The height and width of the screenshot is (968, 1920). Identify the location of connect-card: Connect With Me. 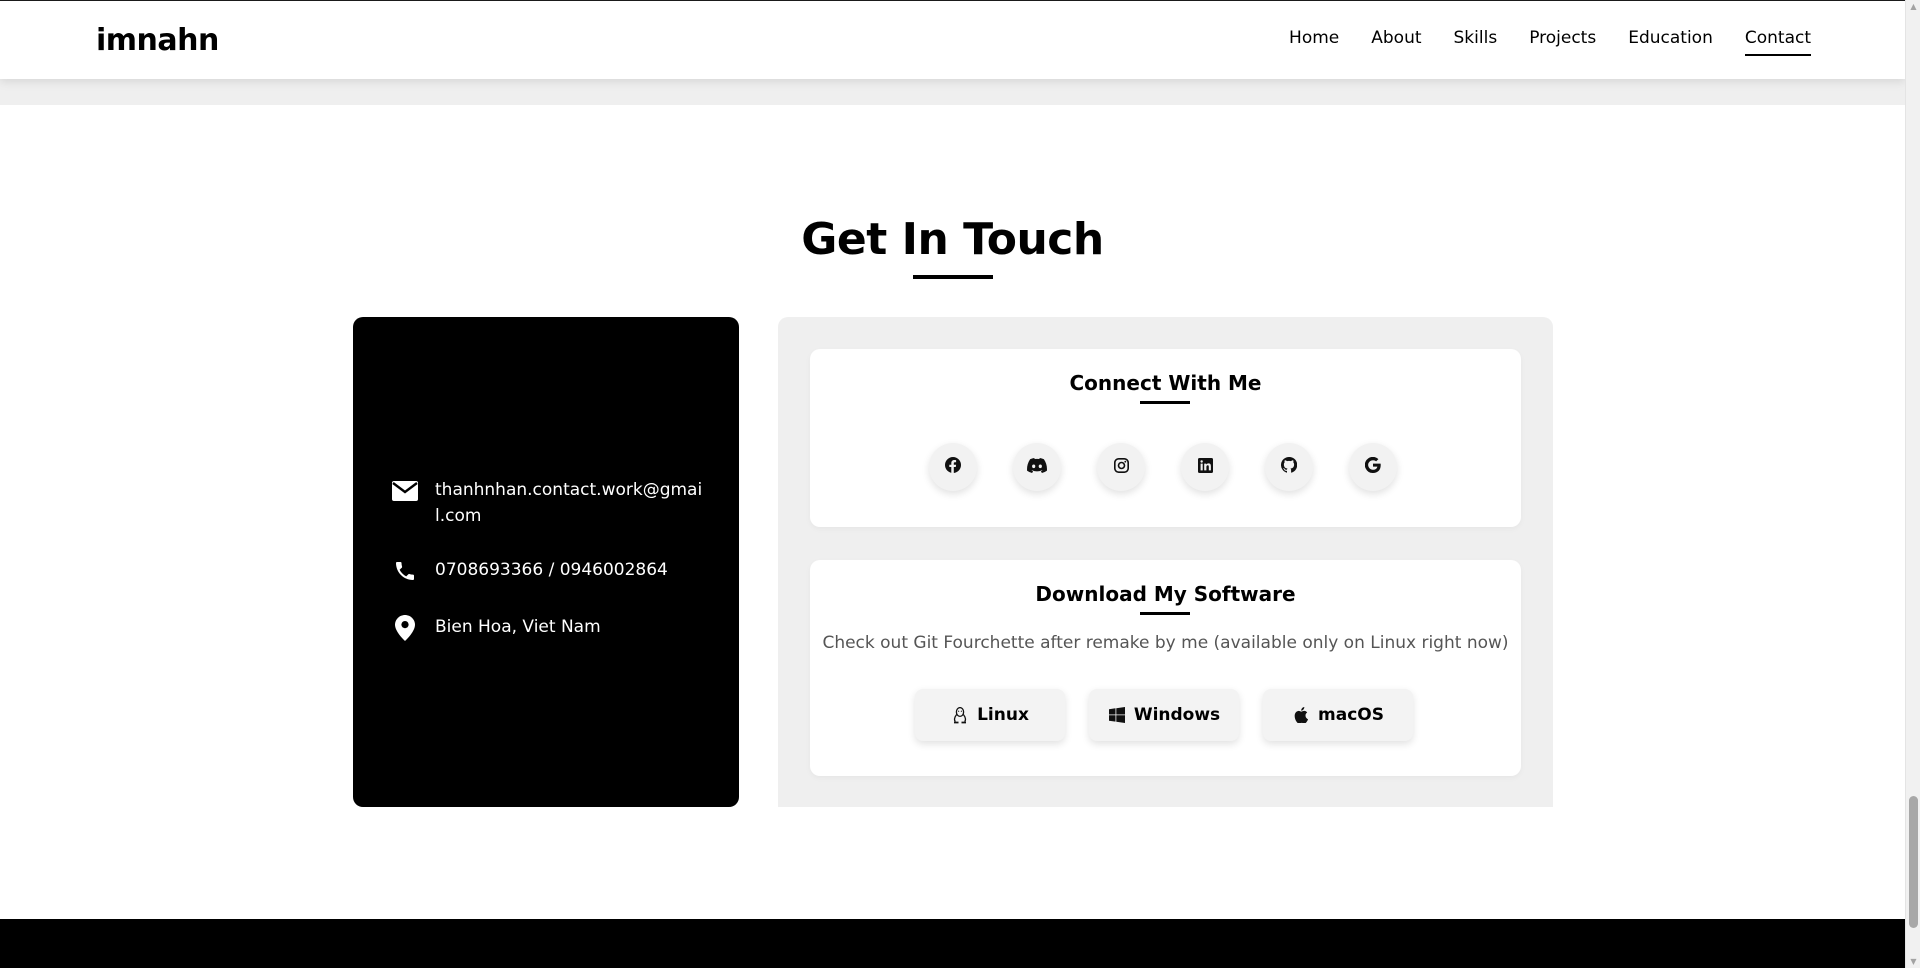
(1165, 438).